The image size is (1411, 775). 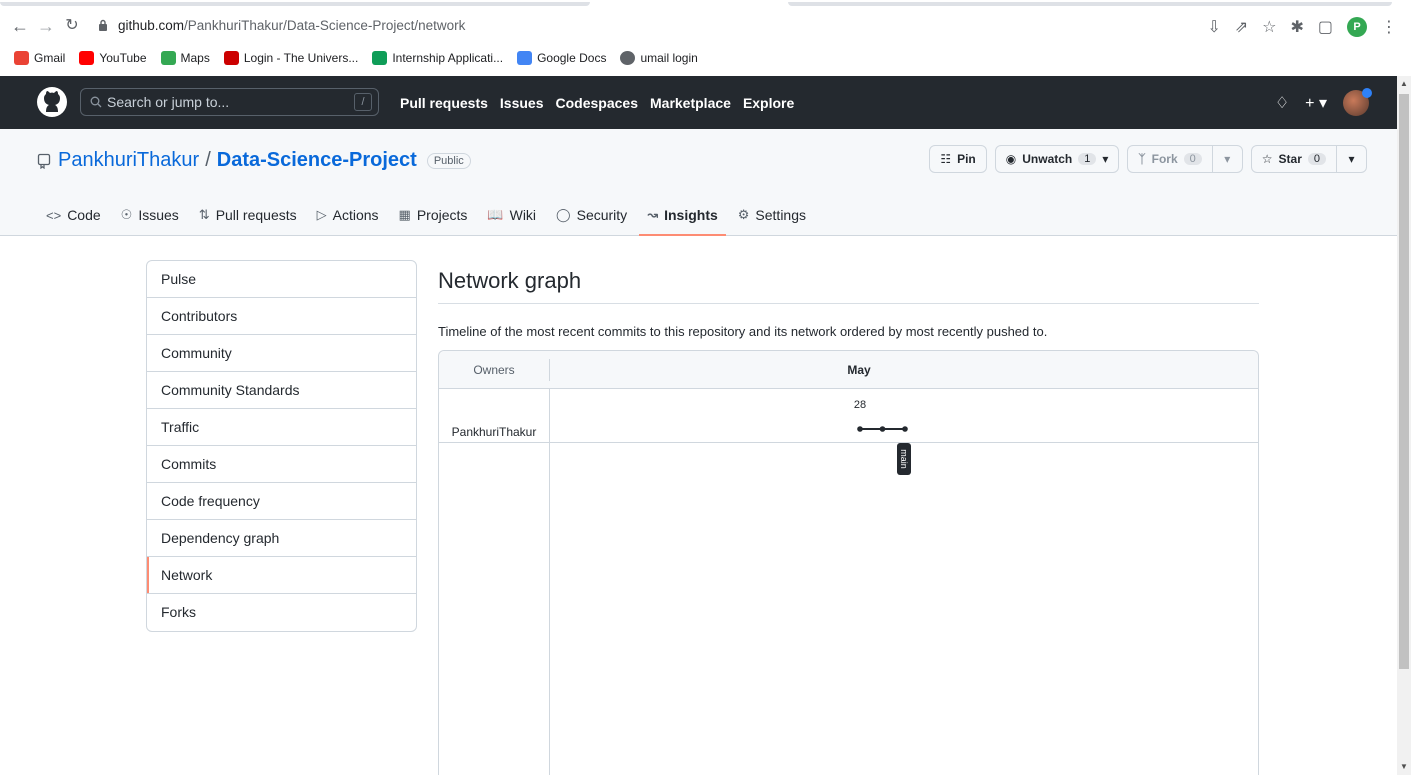 I want to click on sidebar-item-contributors: Contributors, so click(x=281, y=316).